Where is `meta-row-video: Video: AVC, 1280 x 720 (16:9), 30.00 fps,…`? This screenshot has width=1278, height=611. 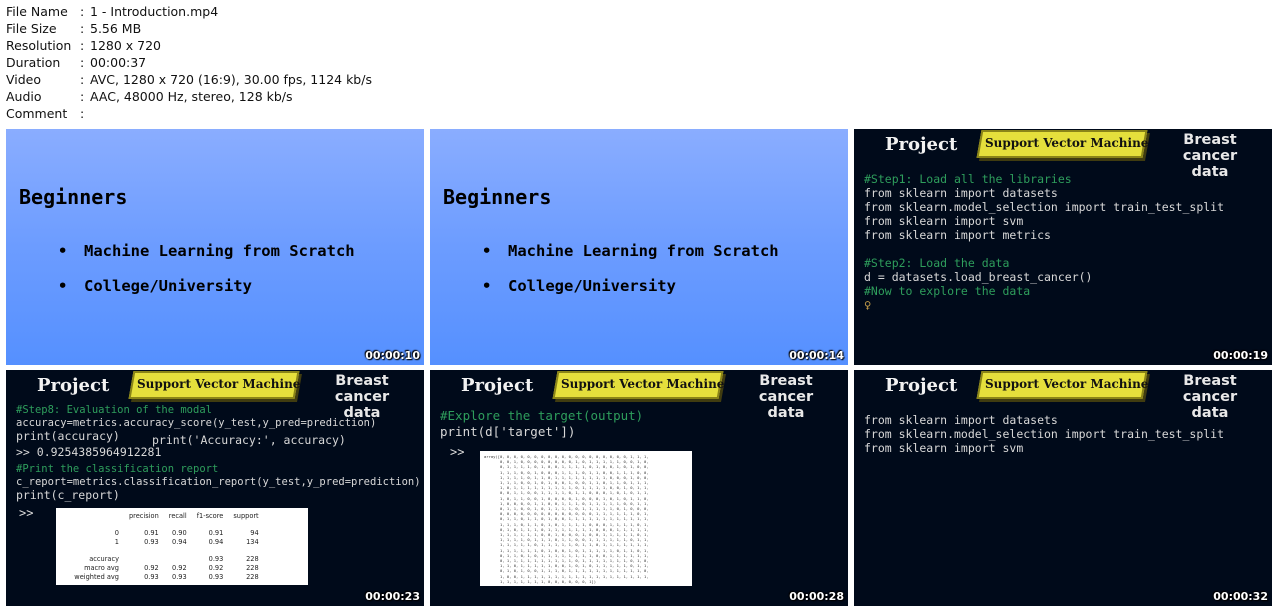
meta-row-video: Video: AVC, 1280 x 720 (16:9), 30.00 fps,… is located at coordinates (189, 79).